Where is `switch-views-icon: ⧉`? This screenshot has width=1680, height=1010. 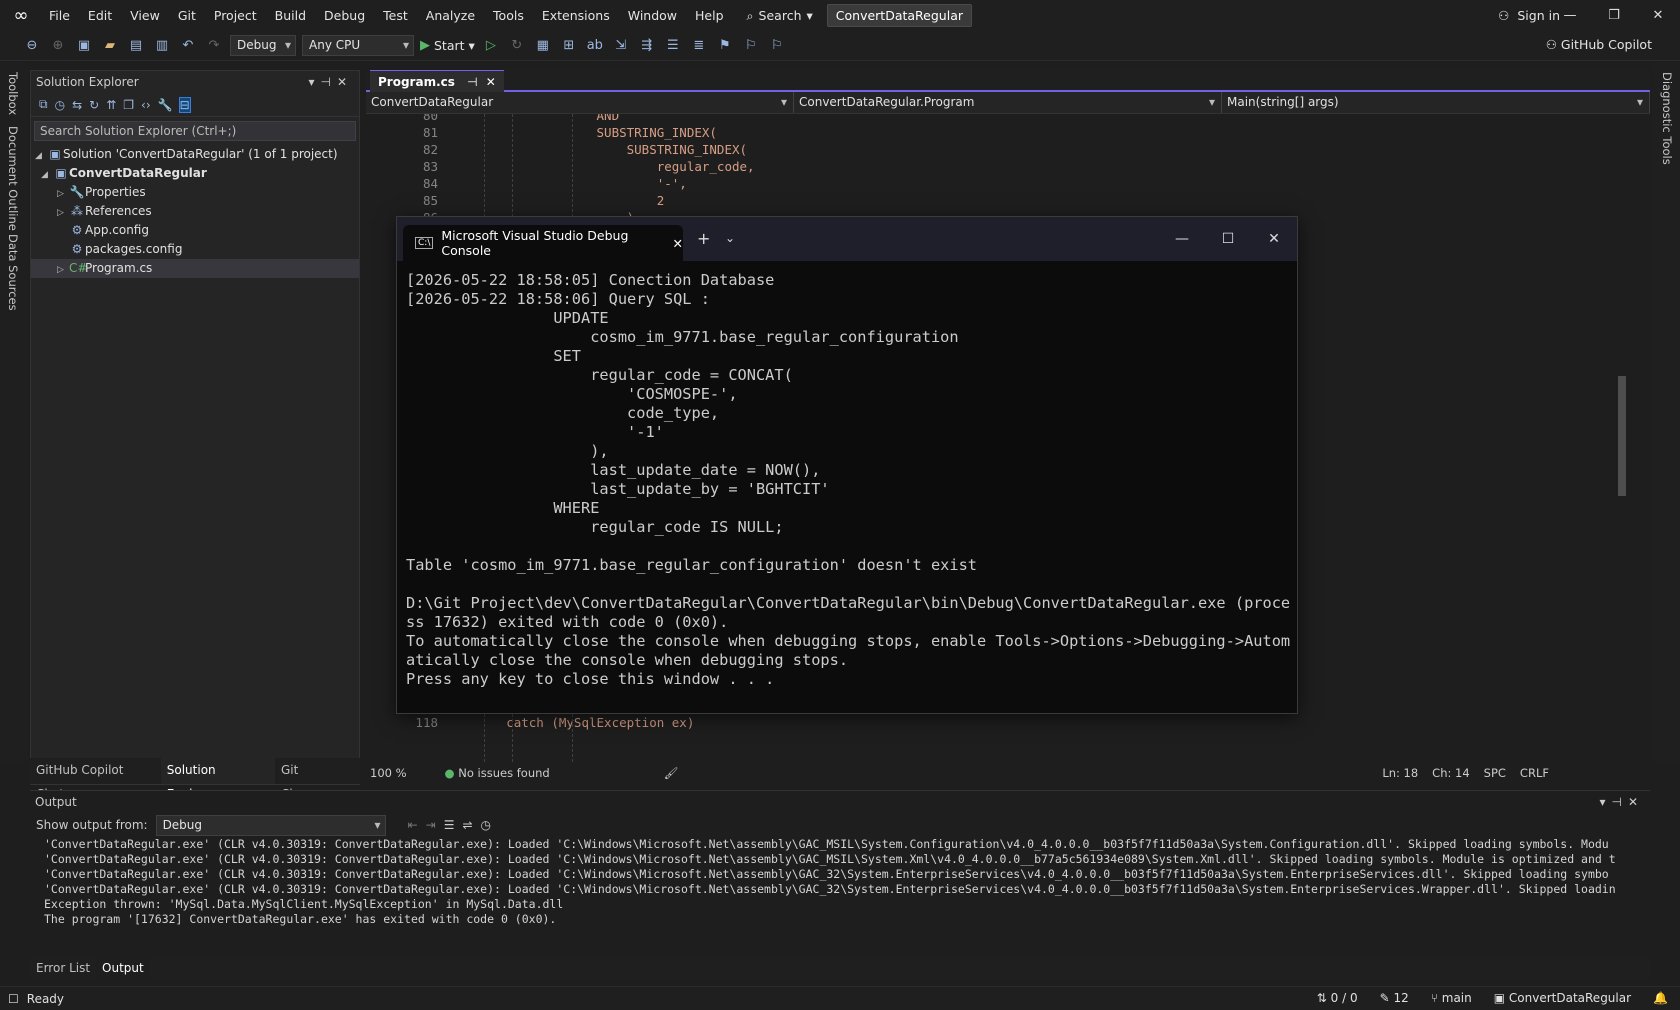
switch-views-icon: ⧉ is located at coordinates (43, 104).